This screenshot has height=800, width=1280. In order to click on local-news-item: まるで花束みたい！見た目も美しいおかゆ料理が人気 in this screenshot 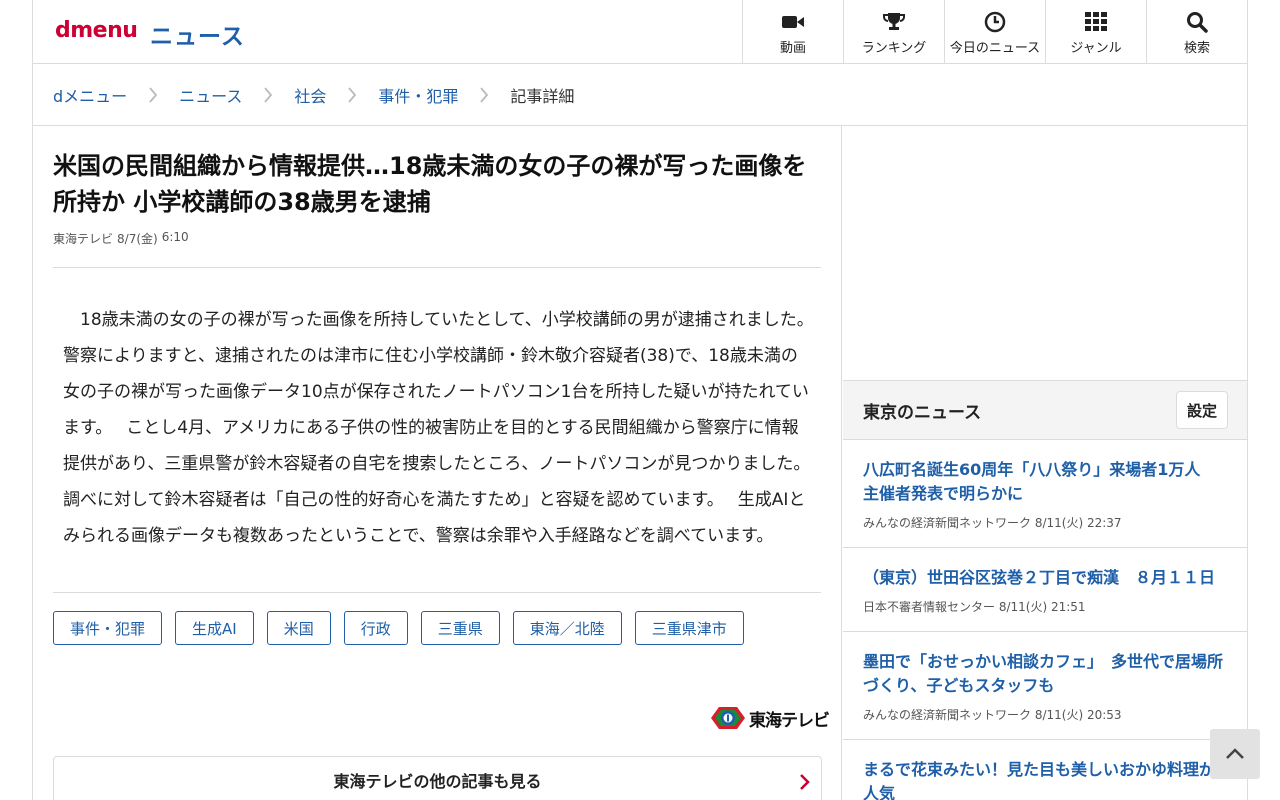, I will do `click(1045, 770)`.